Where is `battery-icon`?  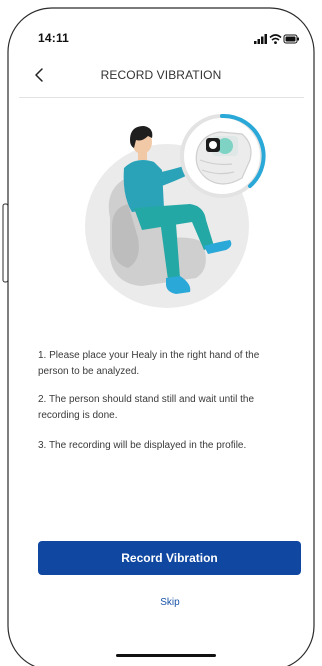 battery-icon is located at coordinates (291, 39).